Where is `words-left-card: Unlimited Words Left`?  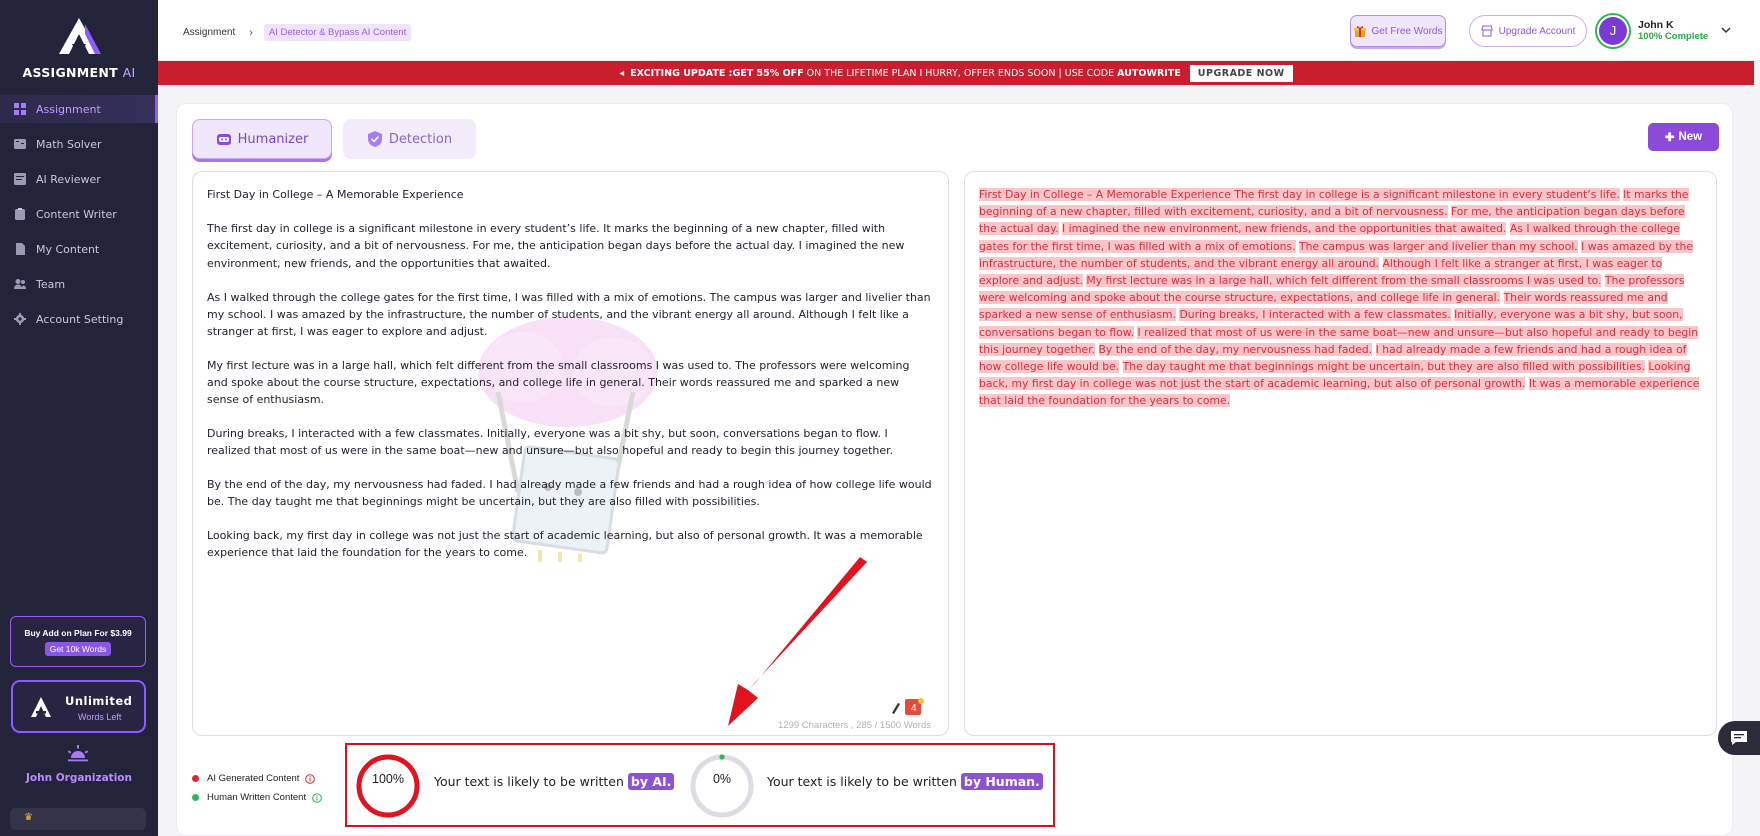
words-left-card: Unlimited Words Left is located at coordinates (78, 706).